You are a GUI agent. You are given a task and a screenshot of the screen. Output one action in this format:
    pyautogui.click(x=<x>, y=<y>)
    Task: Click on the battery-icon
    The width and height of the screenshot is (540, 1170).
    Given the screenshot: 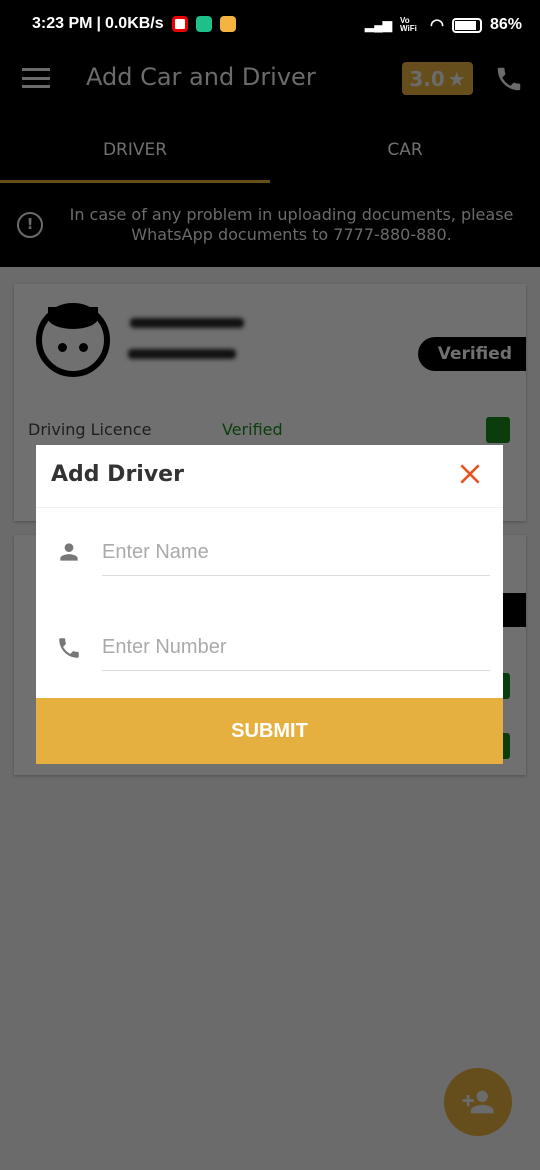 What is the action you would take?
    pyautogui.click(x=466, y=25)
    